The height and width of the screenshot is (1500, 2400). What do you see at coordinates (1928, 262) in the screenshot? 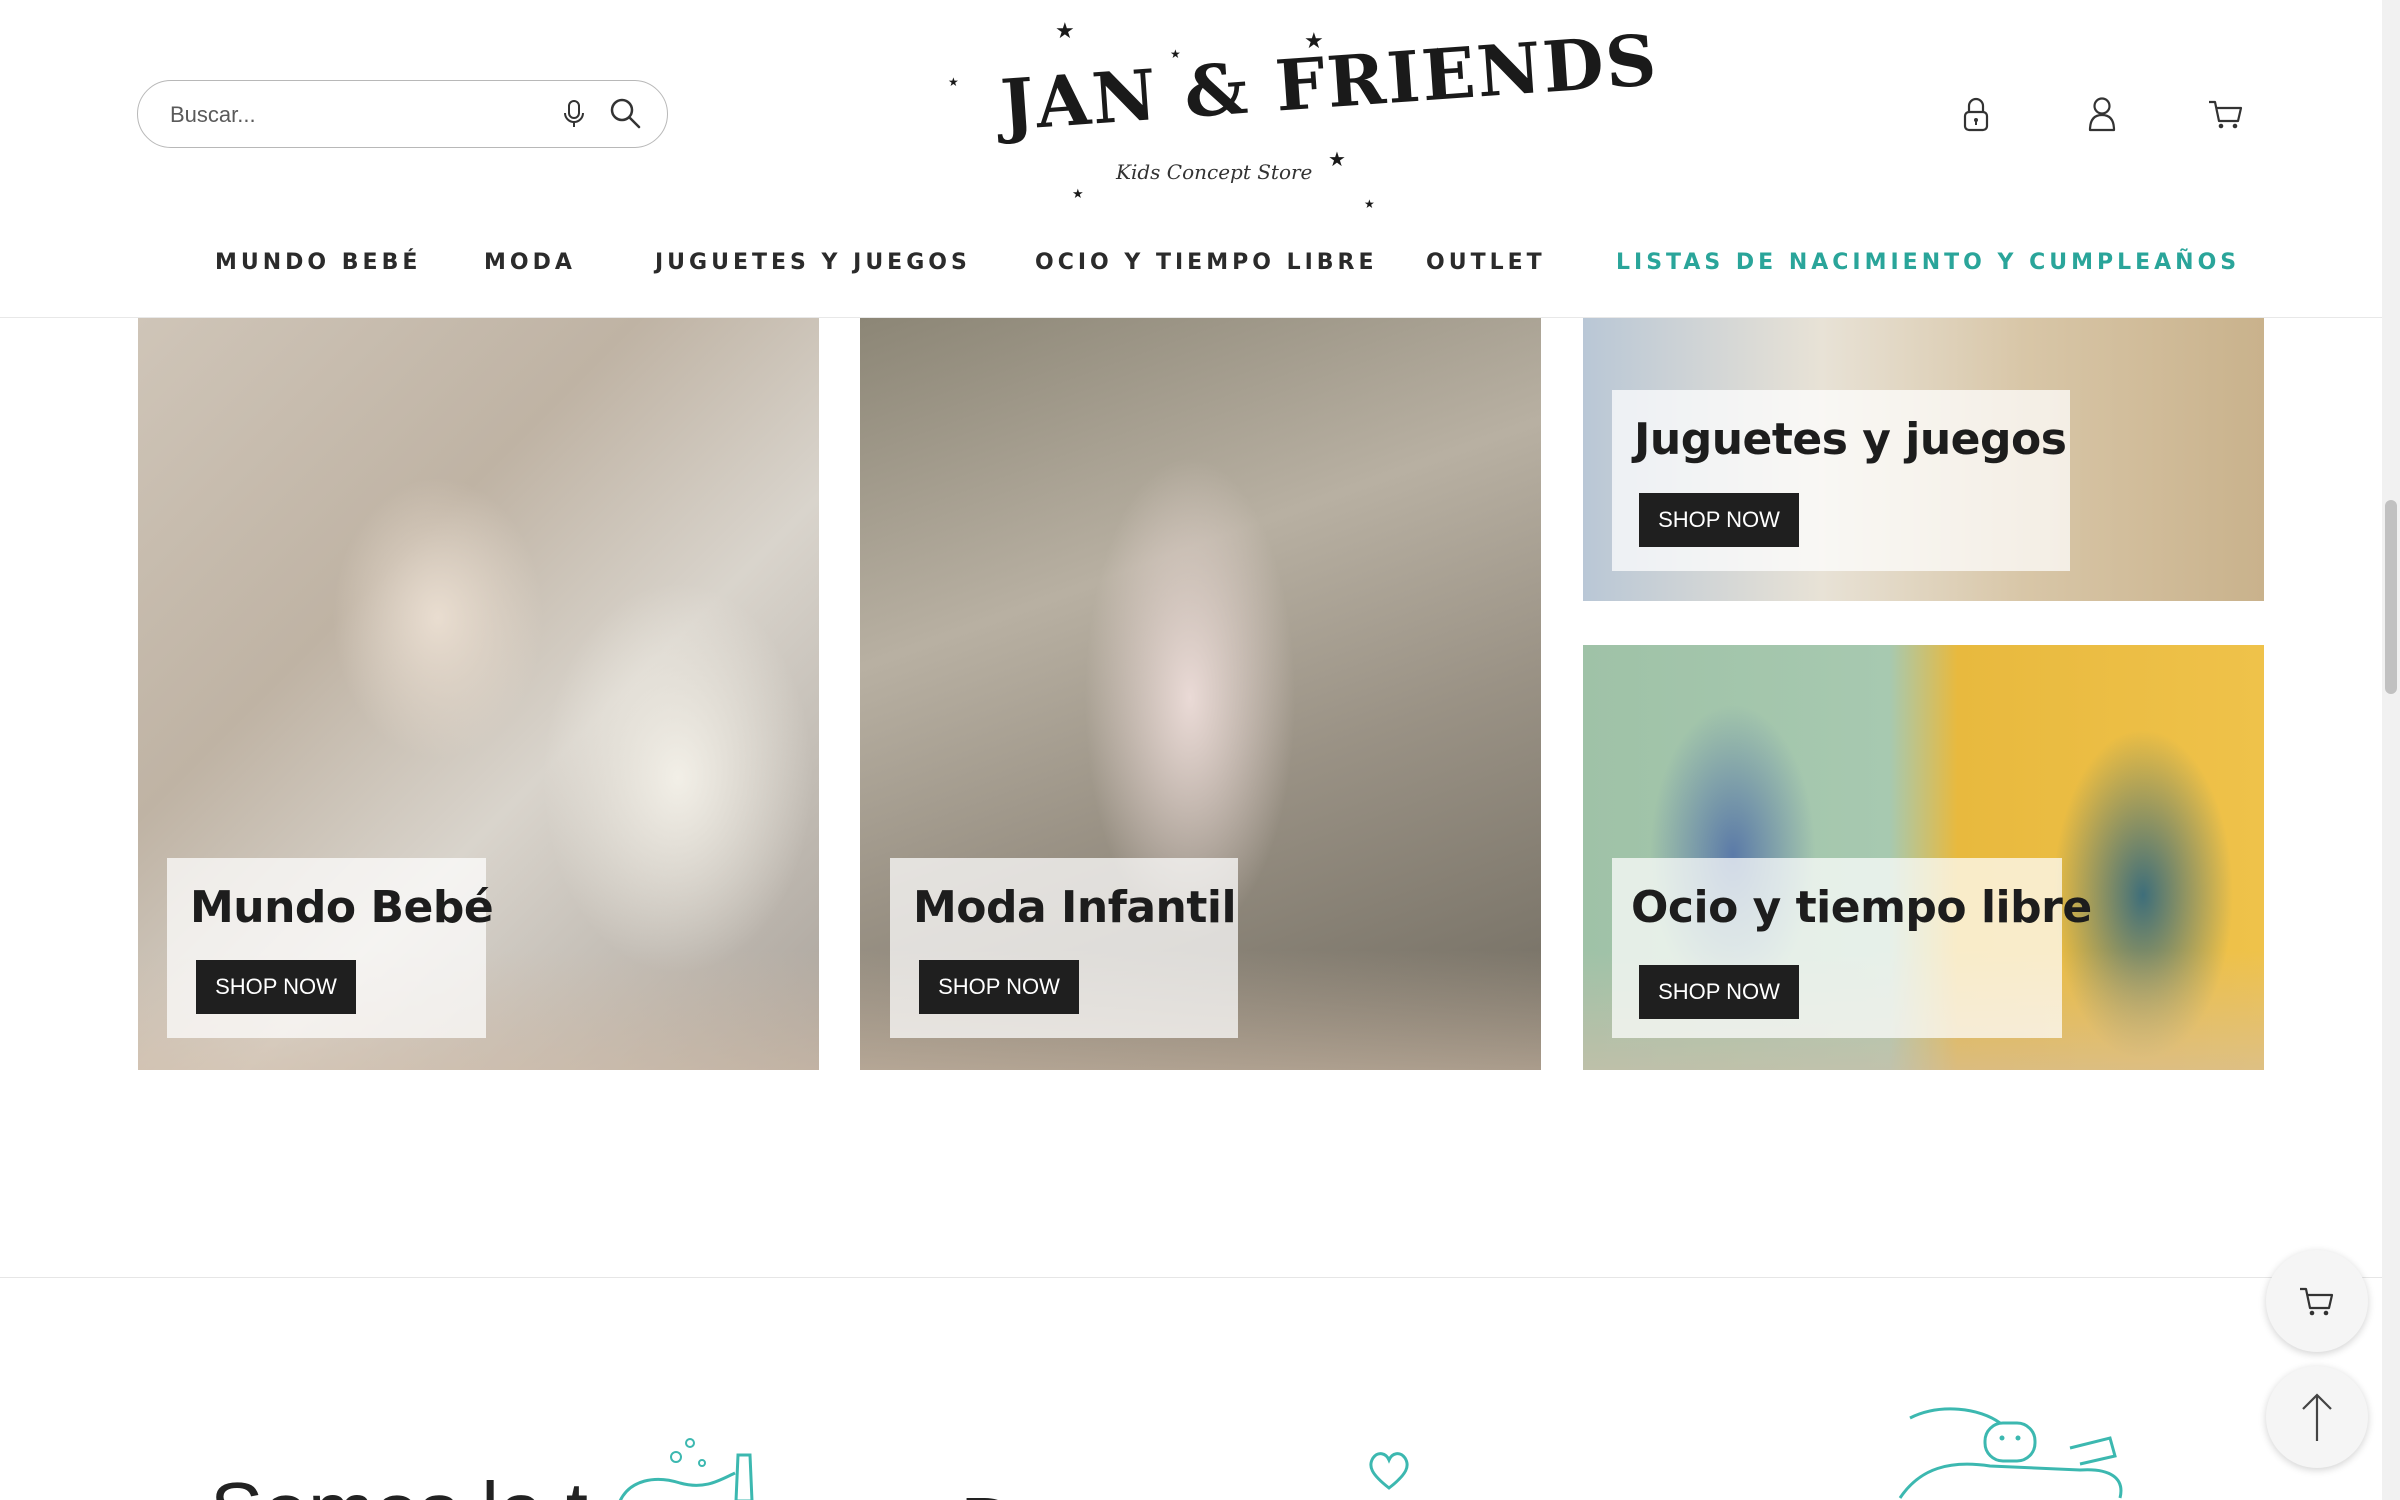
I see `nav-item-listas: LISTAS DE NACIMIENTO Y CUMPLEAÑOS` at bounding box center [1928, 262].